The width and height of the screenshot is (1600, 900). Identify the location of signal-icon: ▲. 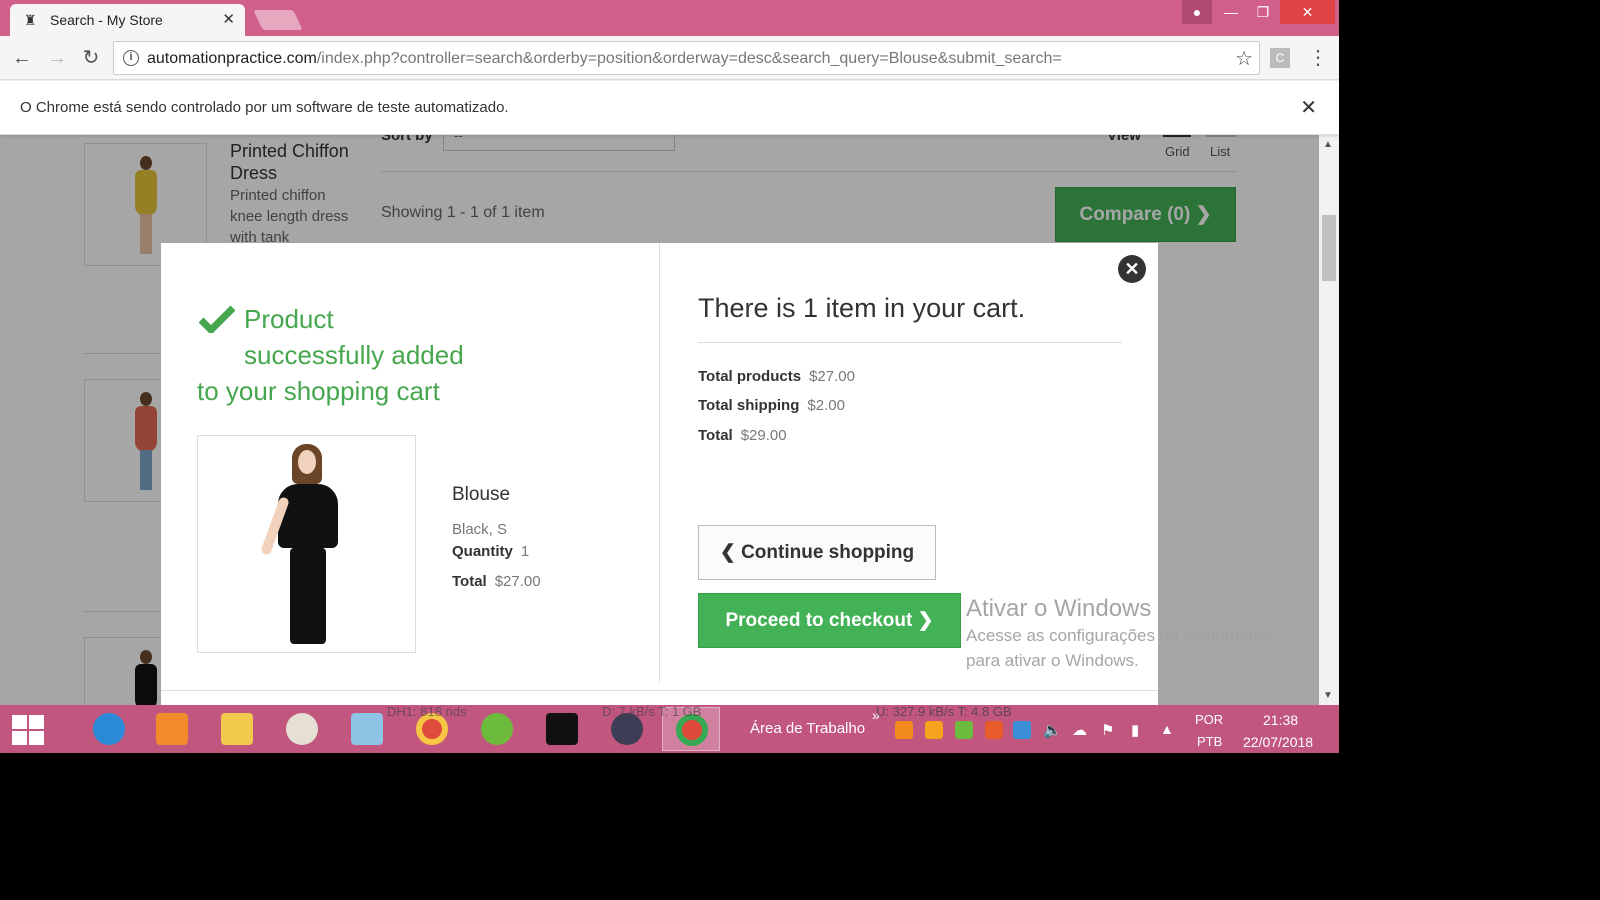
(1169, 730).